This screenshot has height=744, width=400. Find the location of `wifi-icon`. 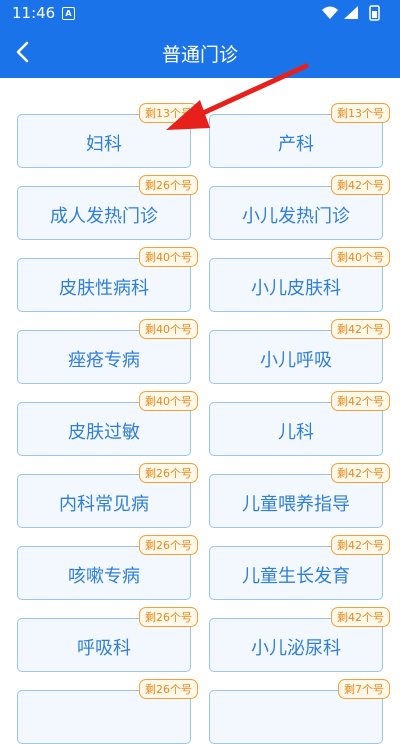

wifi-icon is located at coordinates (330, 12).